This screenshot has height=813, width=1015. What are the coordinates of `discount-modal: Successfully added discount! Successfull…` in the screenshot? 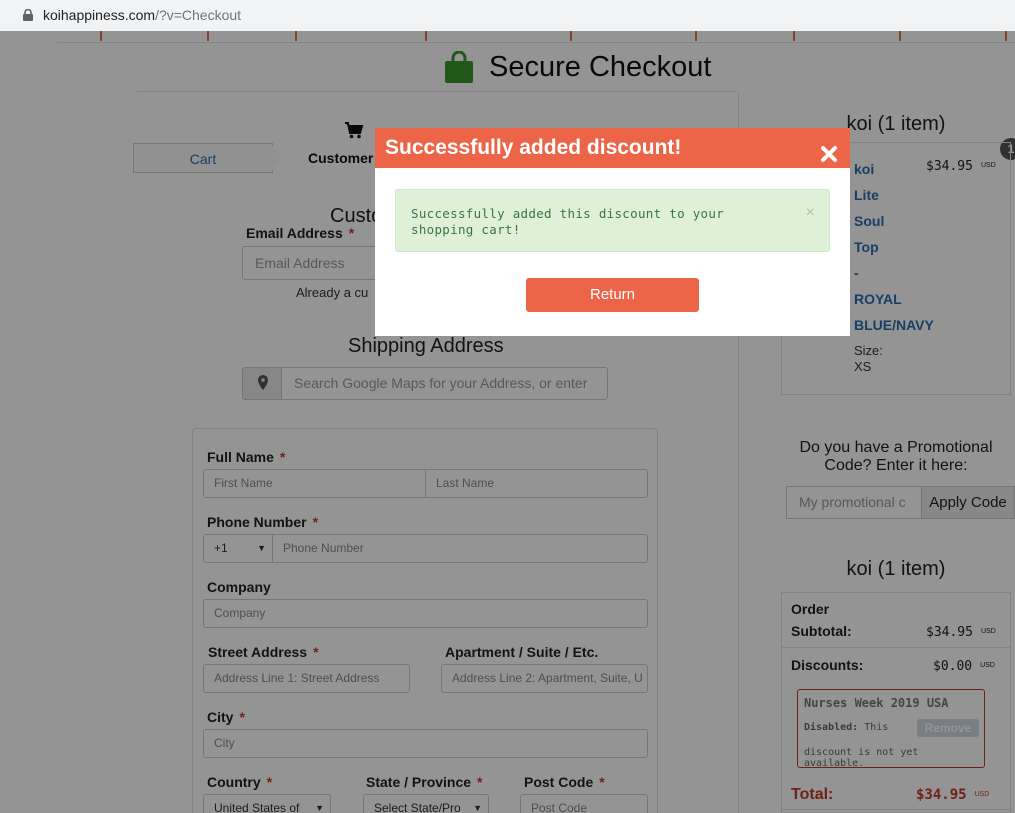 It's located at (612, 232).